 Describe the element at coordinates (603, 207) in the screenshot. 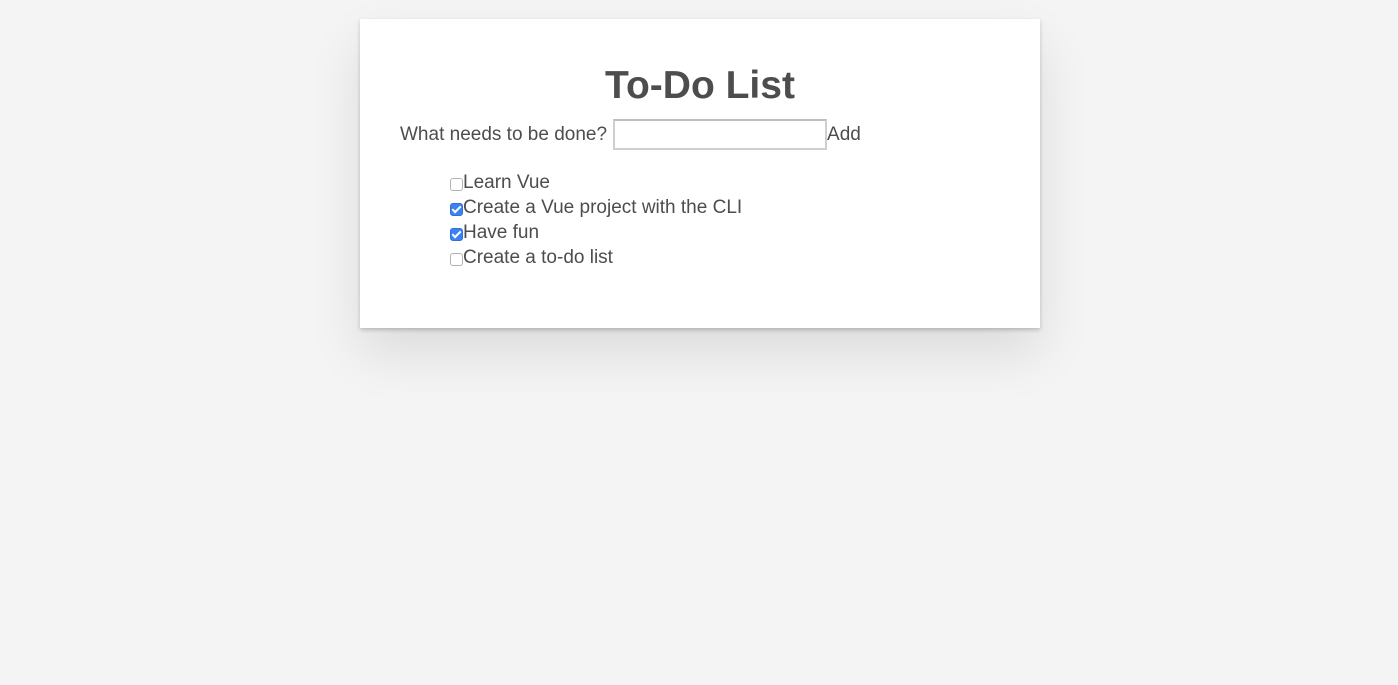

I see `todo-text: Create a Vue project with the CLI` at that location.